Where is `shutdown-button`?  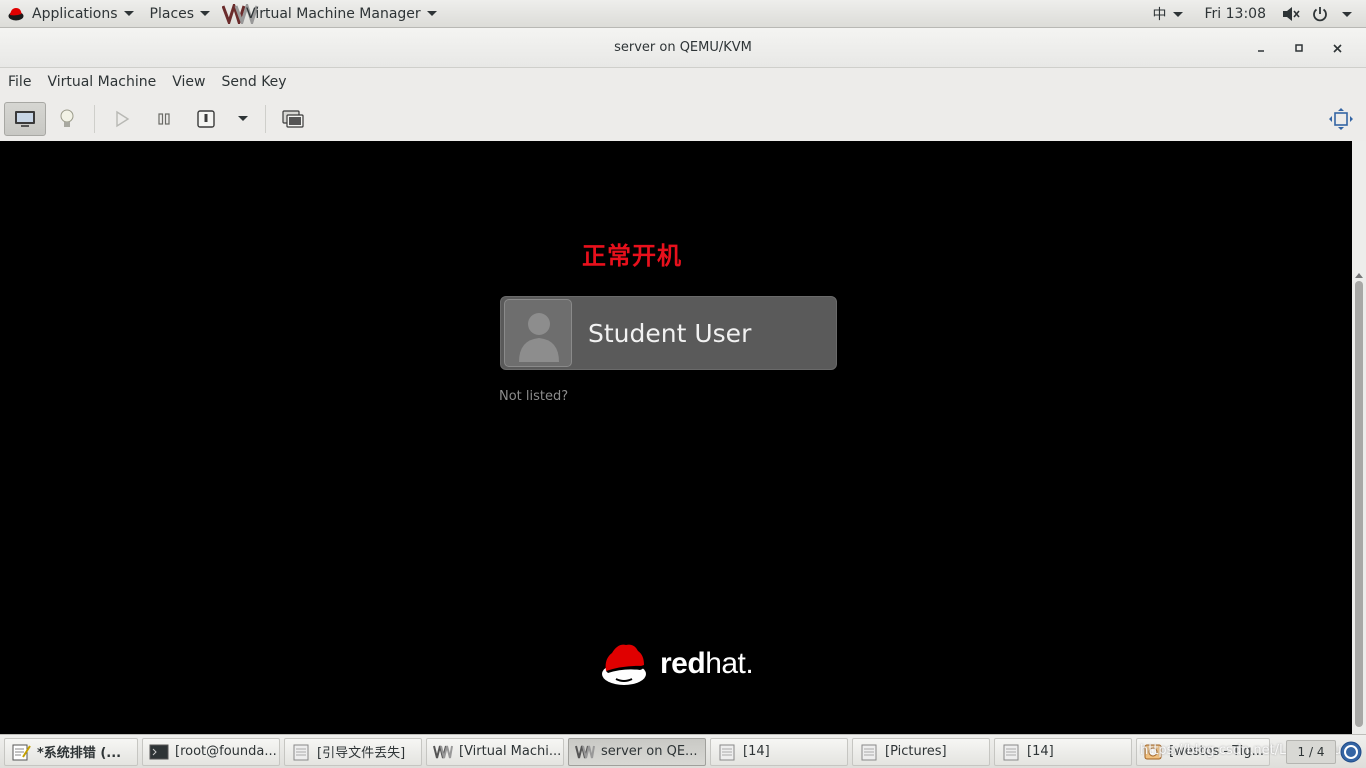 shutdown-button is located at coordinates (206, 119).